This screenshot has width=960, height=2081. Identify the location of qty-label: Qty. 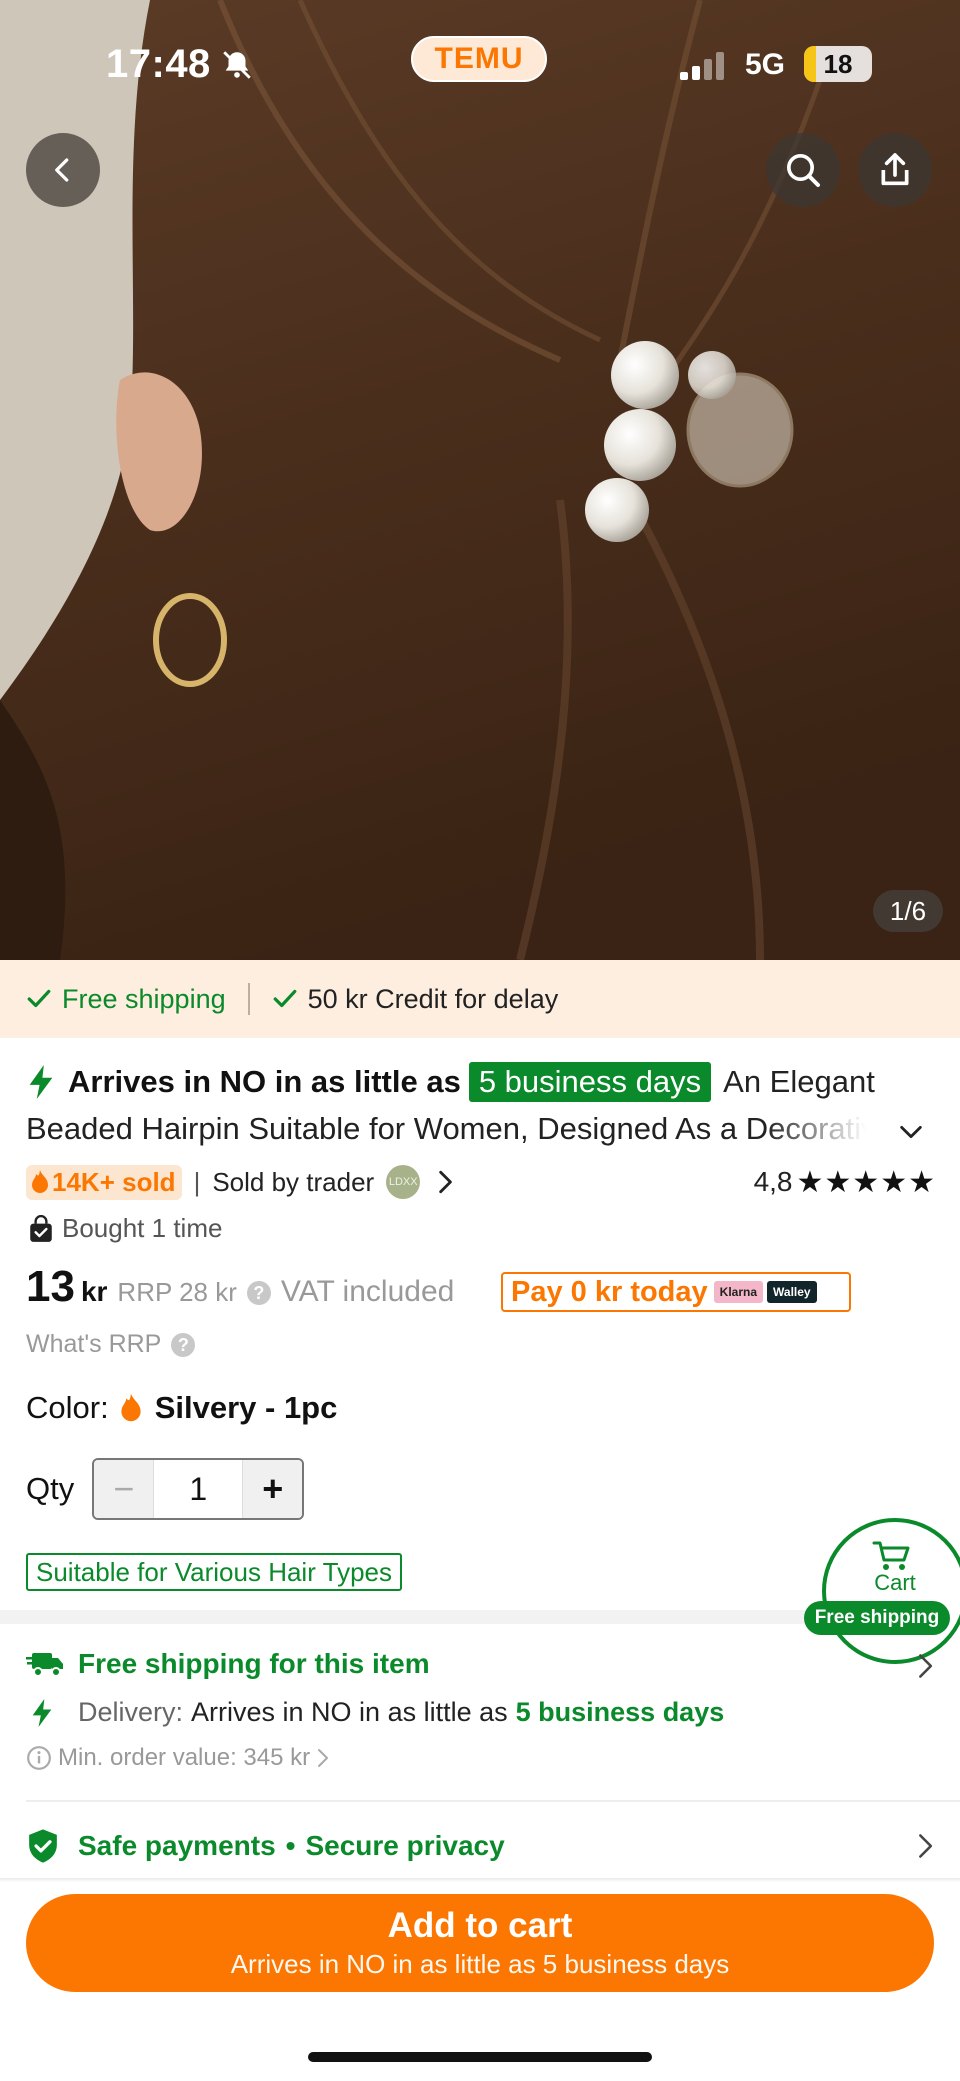
(50, 1488).